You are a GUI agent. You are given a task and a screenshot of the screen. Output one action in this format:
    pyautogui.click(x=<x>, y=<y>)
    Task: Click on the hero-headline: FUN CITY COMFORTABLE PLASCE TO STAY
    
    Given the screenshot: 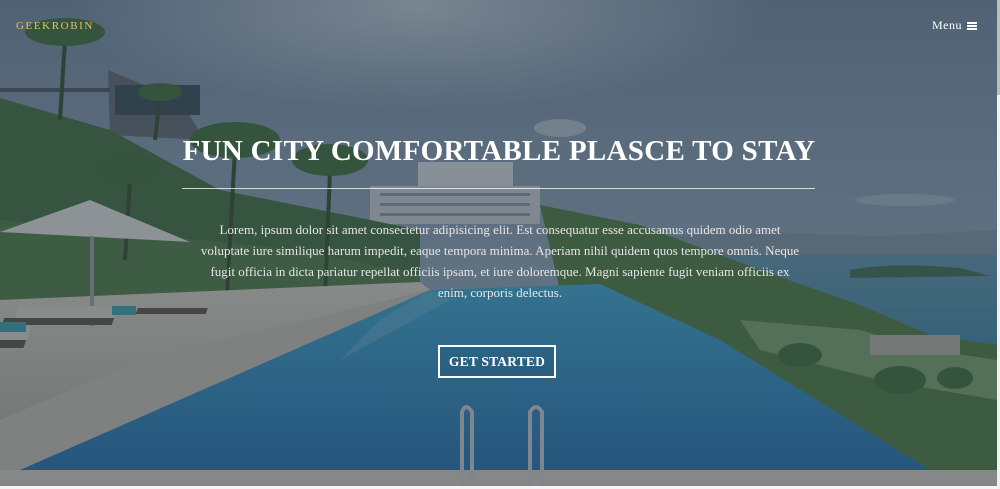 What is the action you would take?
    pyautogui.click(x=499, y=151)
    